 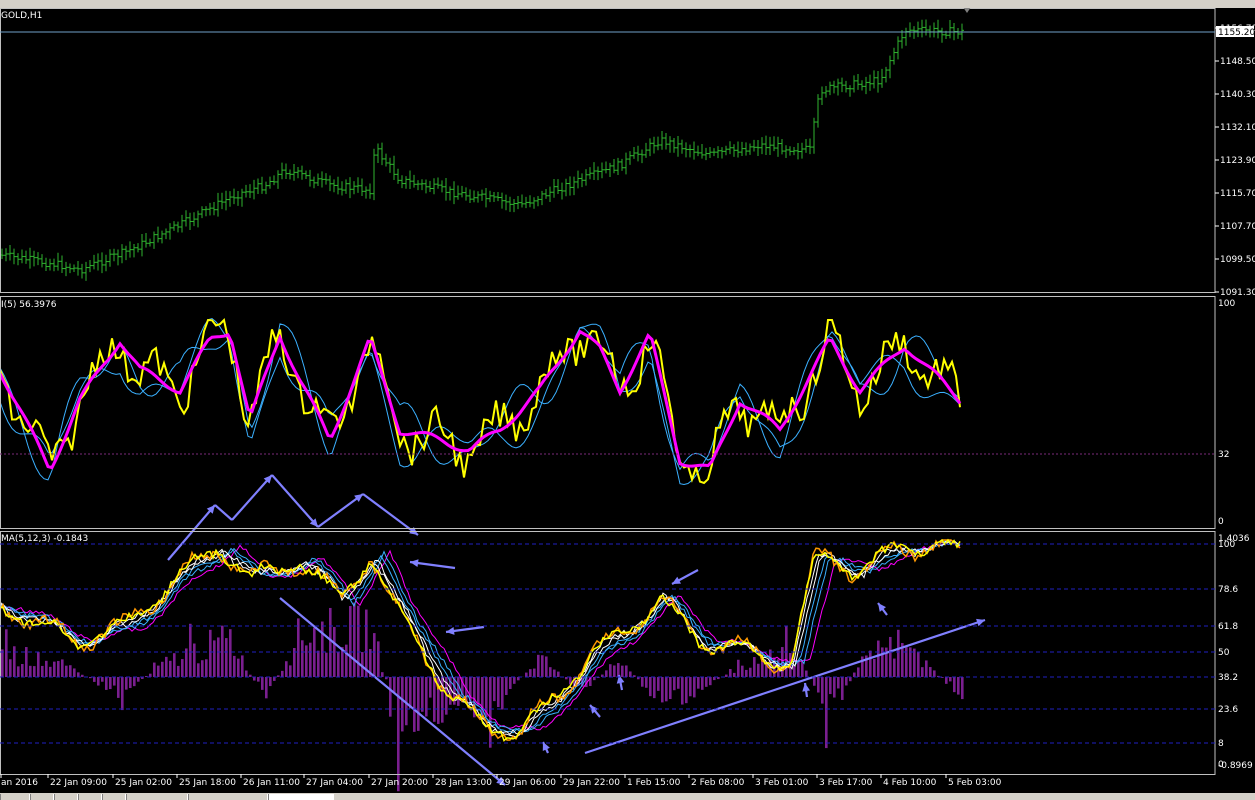 I want to click on time-label: 28 Jan 13:00, so click(x=463, y=783).